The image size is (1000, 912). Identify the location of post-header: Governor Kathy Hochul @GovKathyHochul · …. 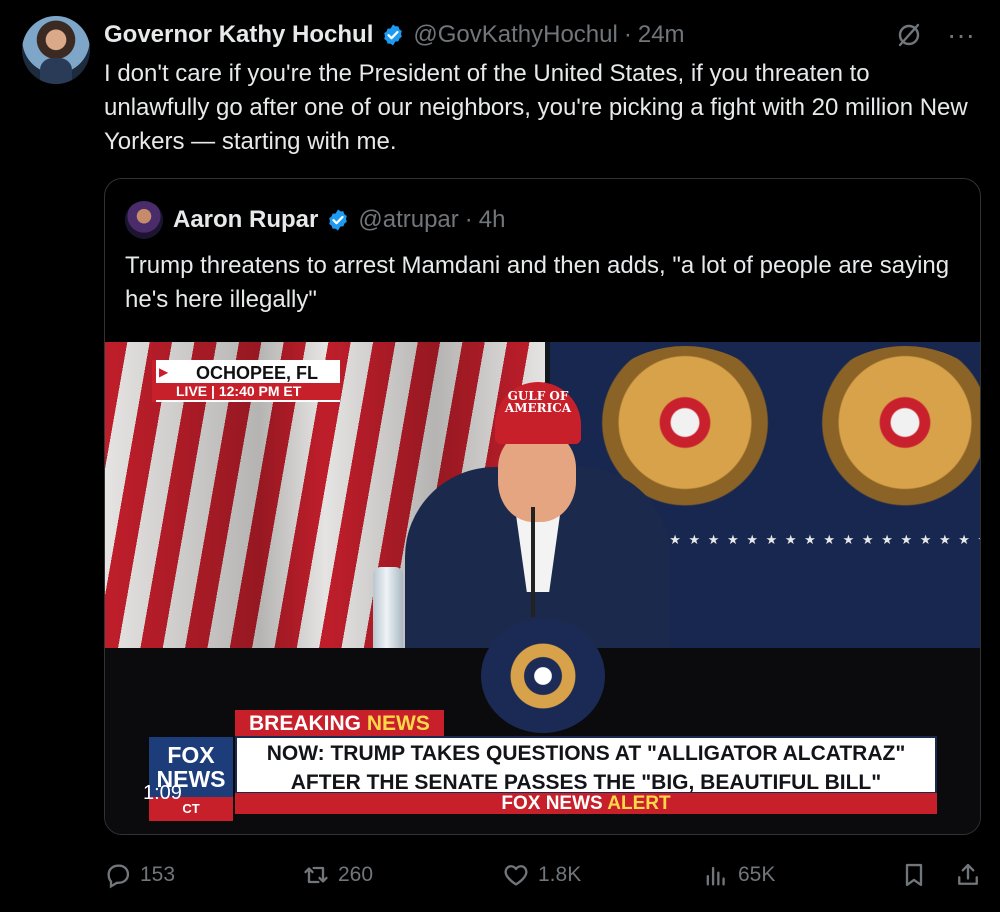
(394, 35).